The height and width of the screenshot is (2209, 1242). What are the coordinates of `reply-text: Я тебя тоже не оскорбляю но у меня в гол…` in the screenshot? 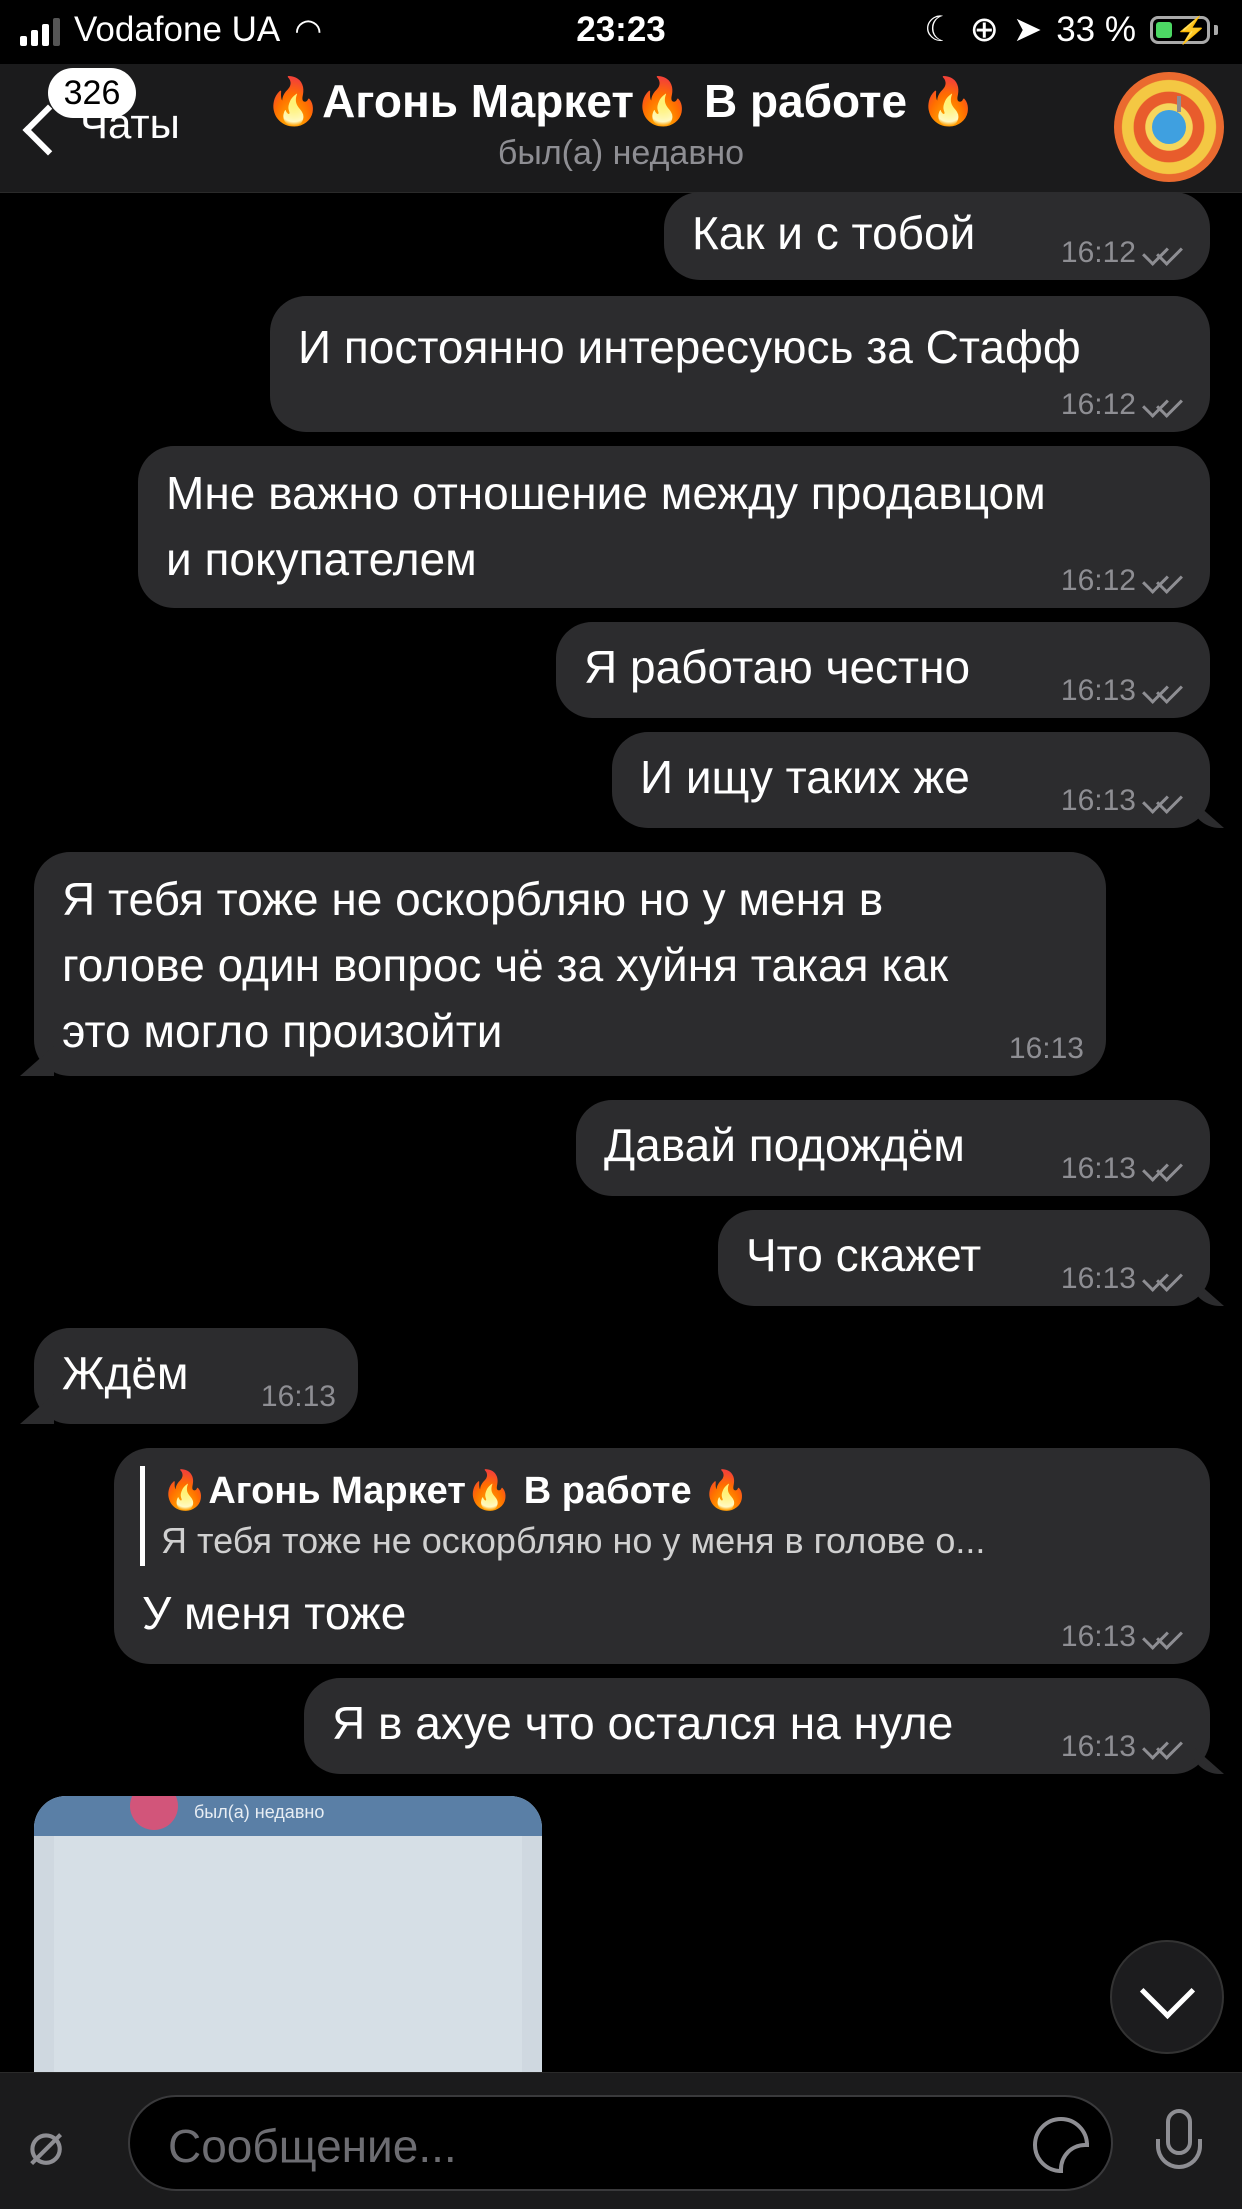 It's located at (573, 1540).